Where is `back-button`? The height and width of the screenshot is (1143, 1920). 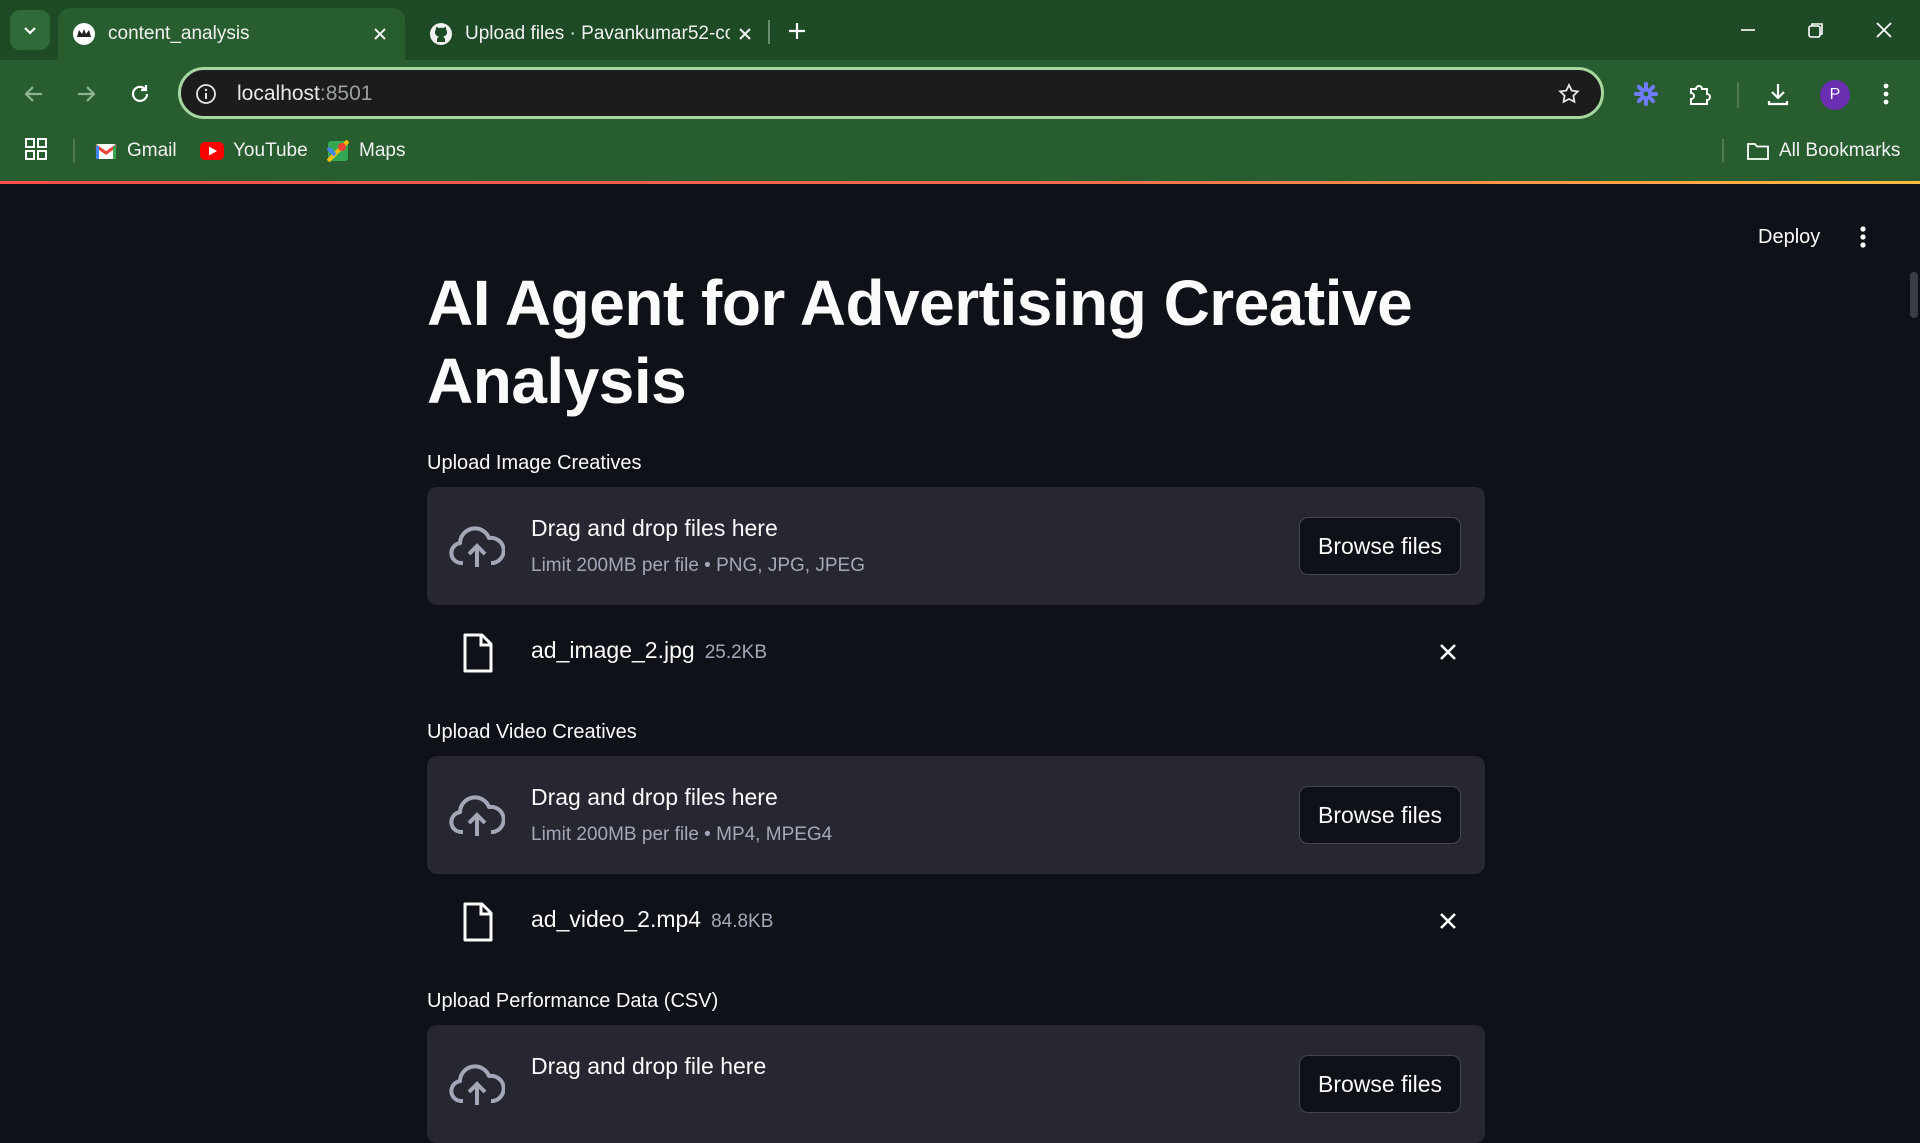 back-button is located at coordinates (34, 94).